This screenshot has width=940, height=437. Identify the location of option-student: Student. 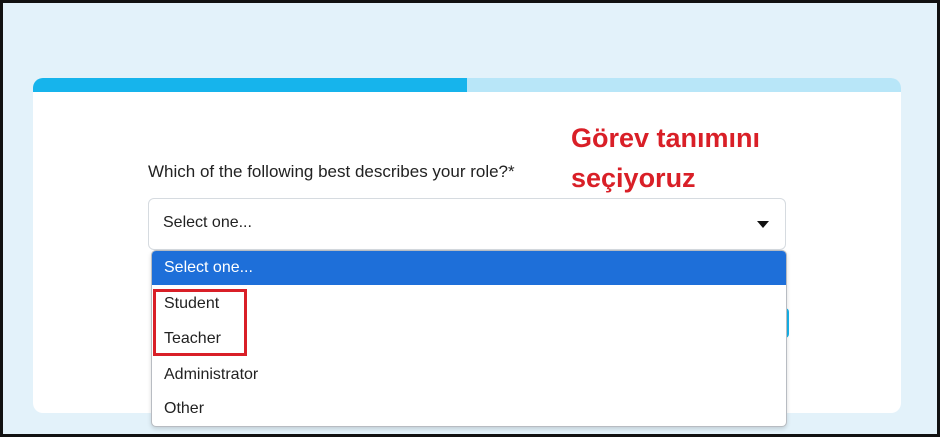
(469, 304).